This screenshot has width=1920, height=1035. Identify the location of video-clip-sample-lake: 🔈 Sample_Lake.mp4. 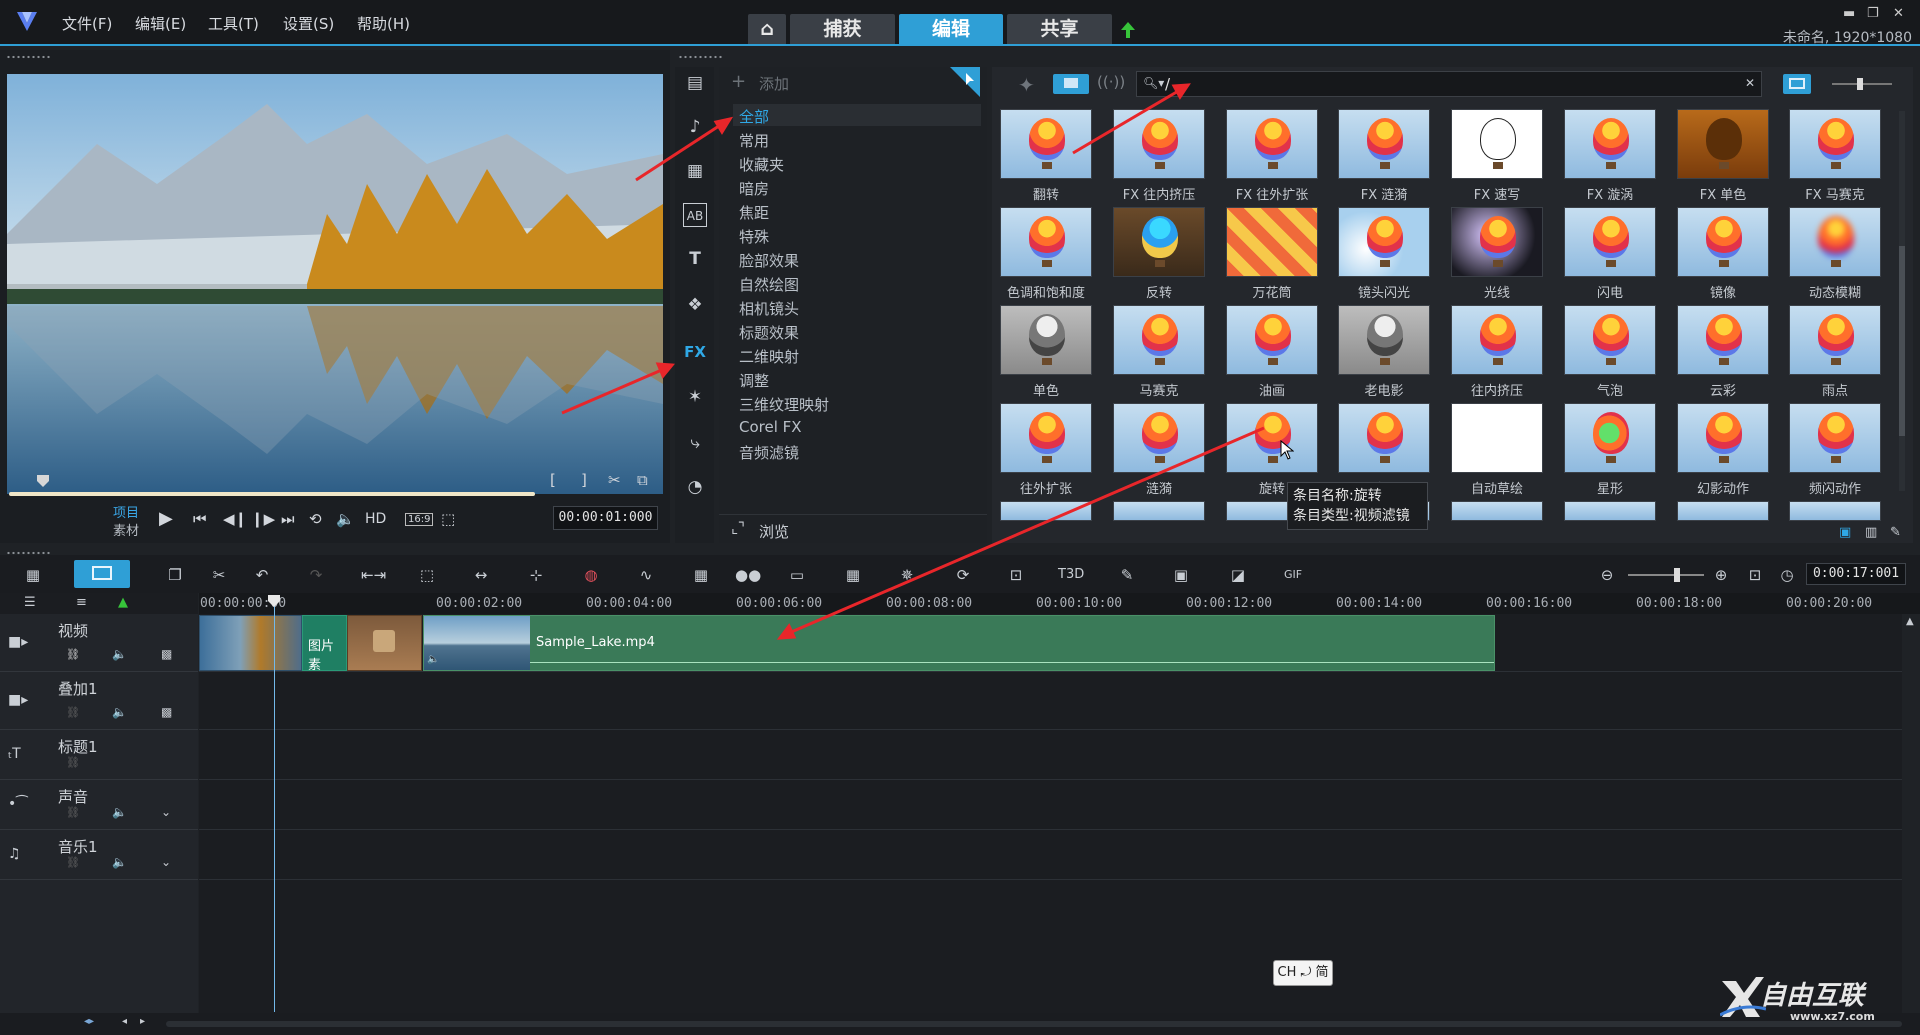
(959, 643).